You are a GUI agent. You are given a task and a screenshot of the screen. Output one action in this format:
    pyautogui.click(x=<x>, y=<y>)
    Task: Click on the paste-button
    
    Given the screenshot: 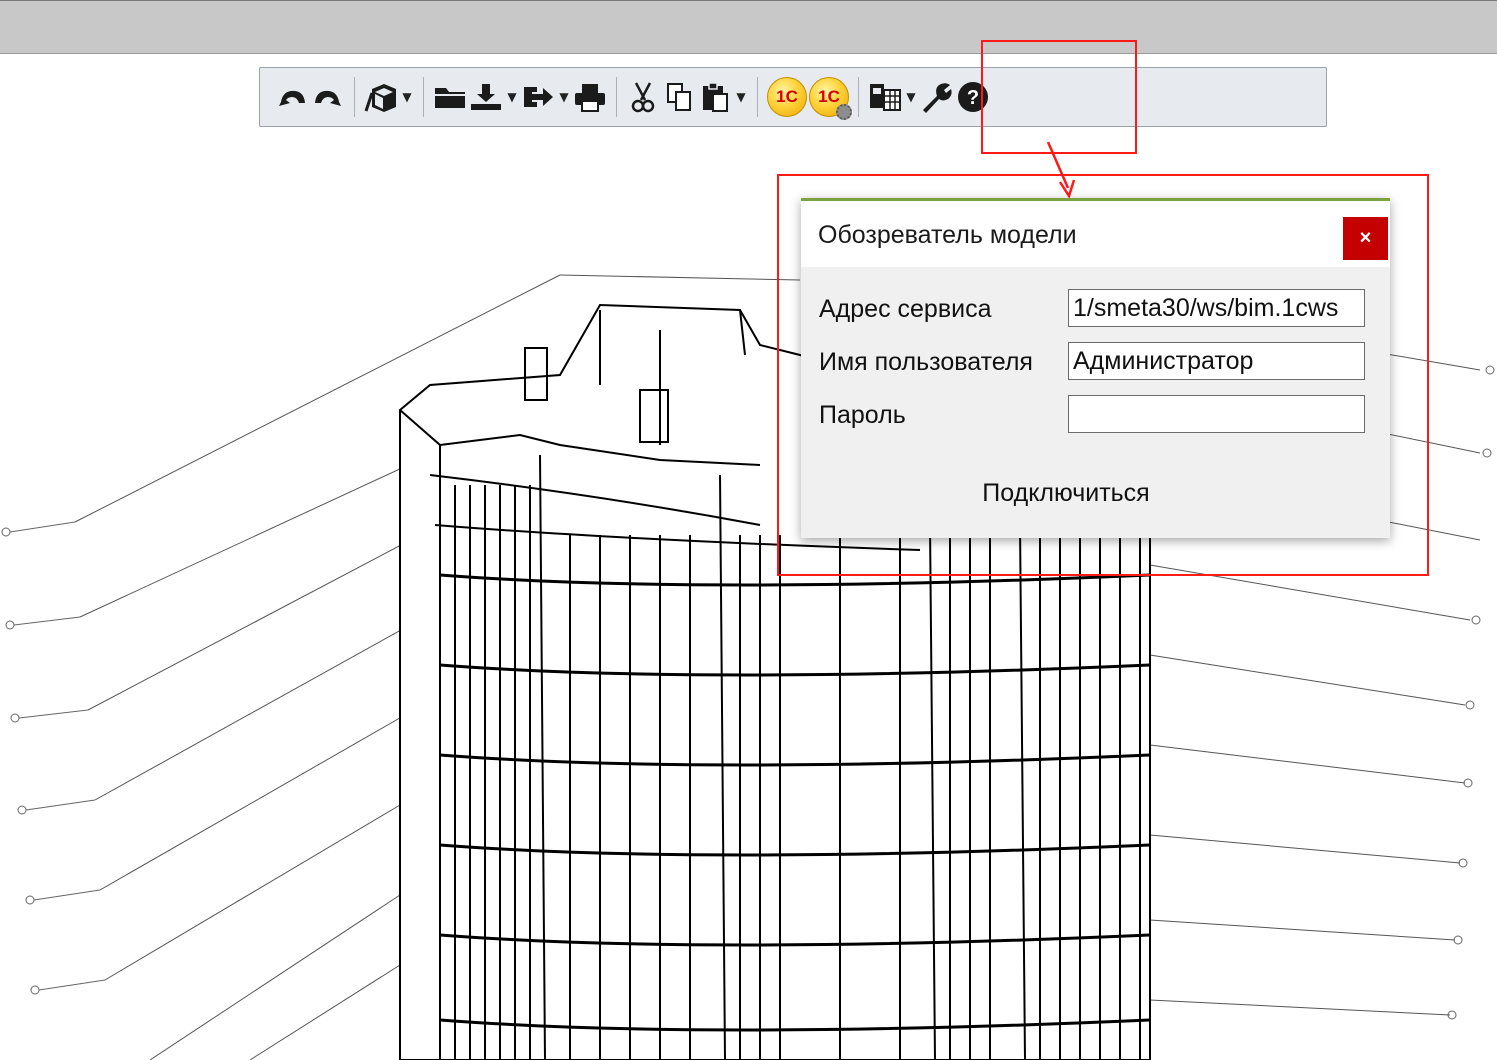 What is the action you would take?
    pyautogui.click(x=715, y=97)
    